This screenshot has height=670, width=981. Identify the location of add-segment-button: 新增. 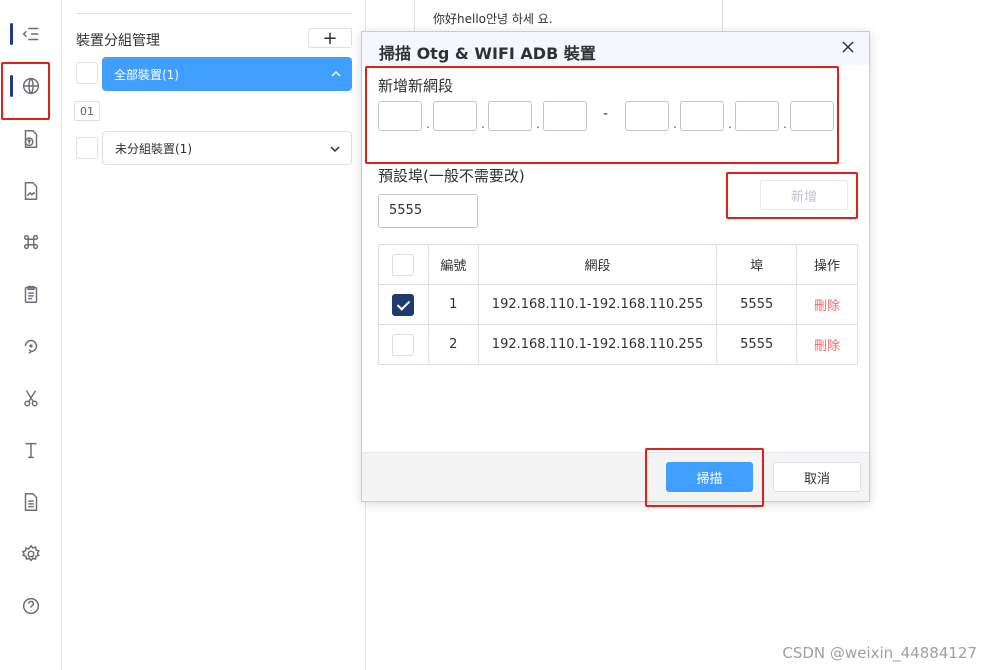
(804, 195).